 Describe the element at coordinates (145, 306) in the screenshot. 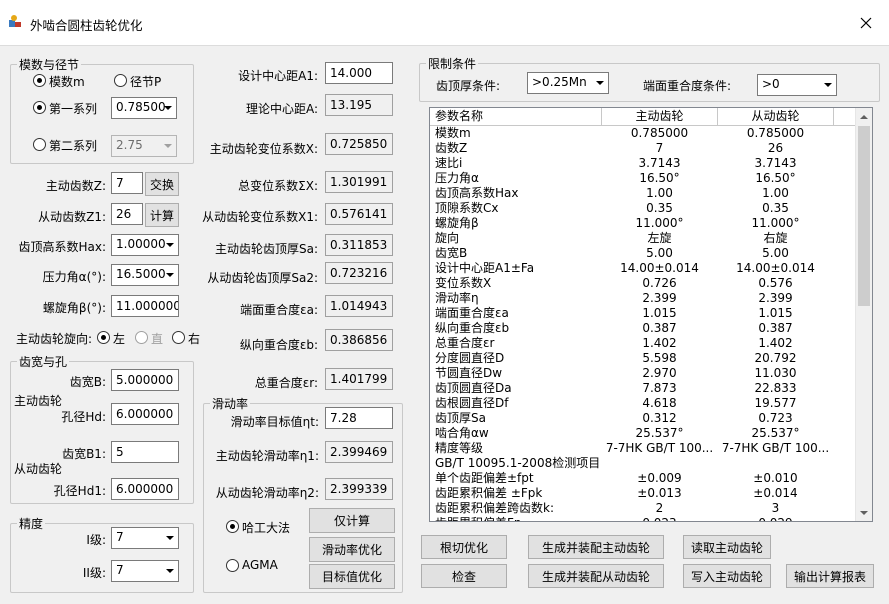

I see `beta-input: 11.000000` at that location.